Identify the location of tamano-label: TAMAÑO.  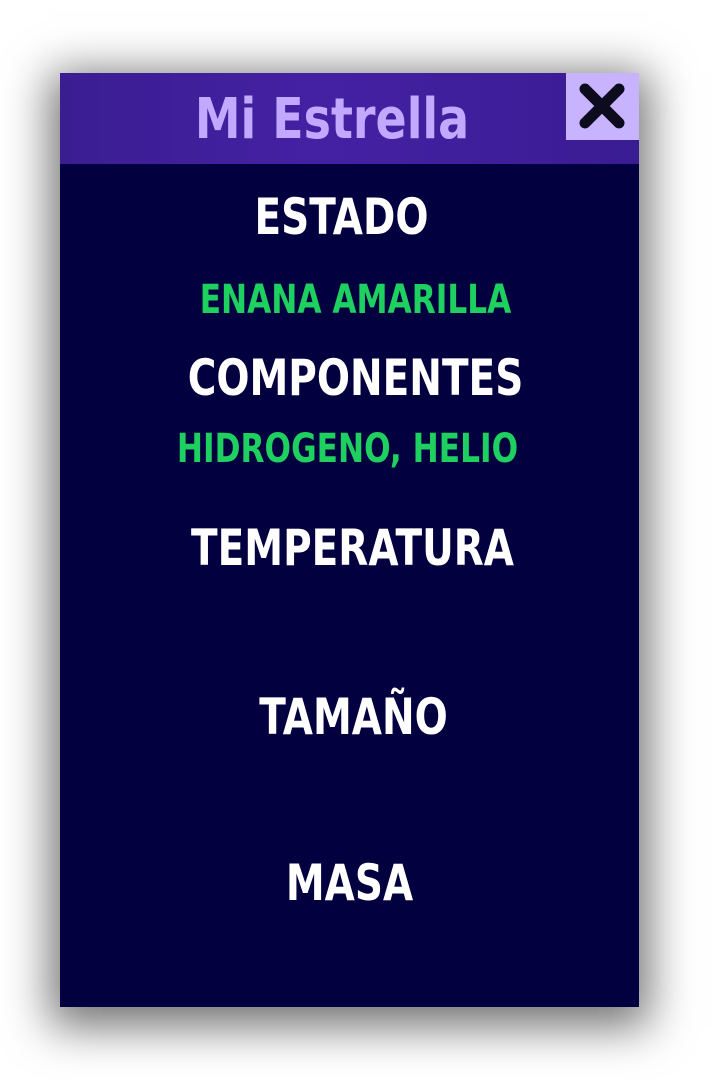
(353, 717).